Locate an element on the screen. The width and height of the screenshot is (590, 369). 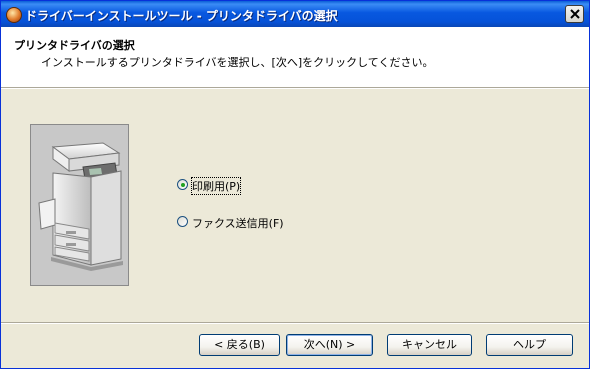
page-subtitle: インストールするプリンタドライバを選択し、[次へ]をクリックしてください。 is located at coordinates (237, 62).